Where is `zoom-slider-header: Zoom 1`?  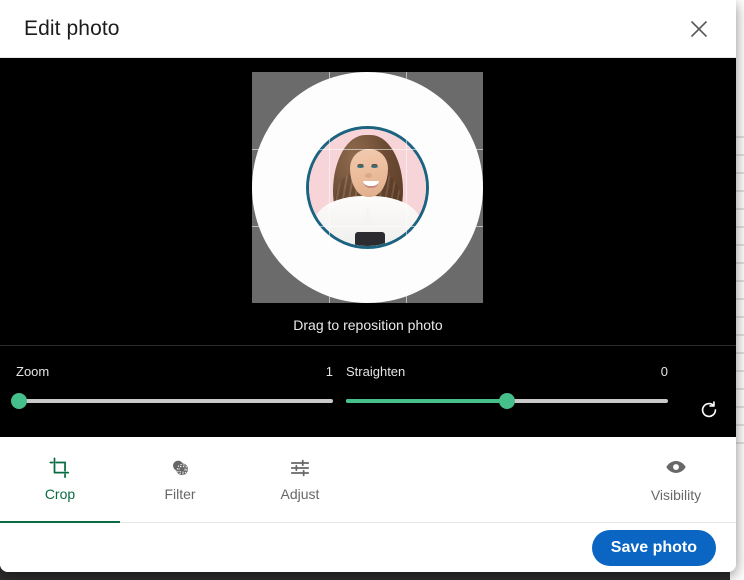
zoom-slider-header: Zoom 1 is located at coordinates (174, 371).